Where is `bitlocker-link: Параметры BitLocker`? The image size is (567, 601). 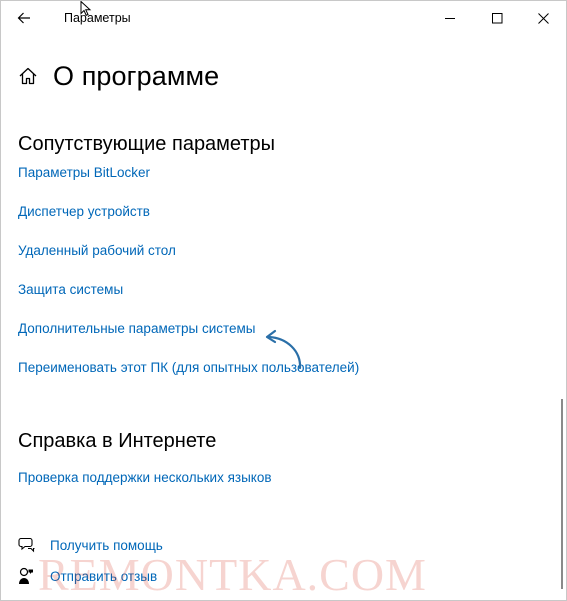
bitlocker-link: Параметры BitLocker is located at coordinates (84, 172).